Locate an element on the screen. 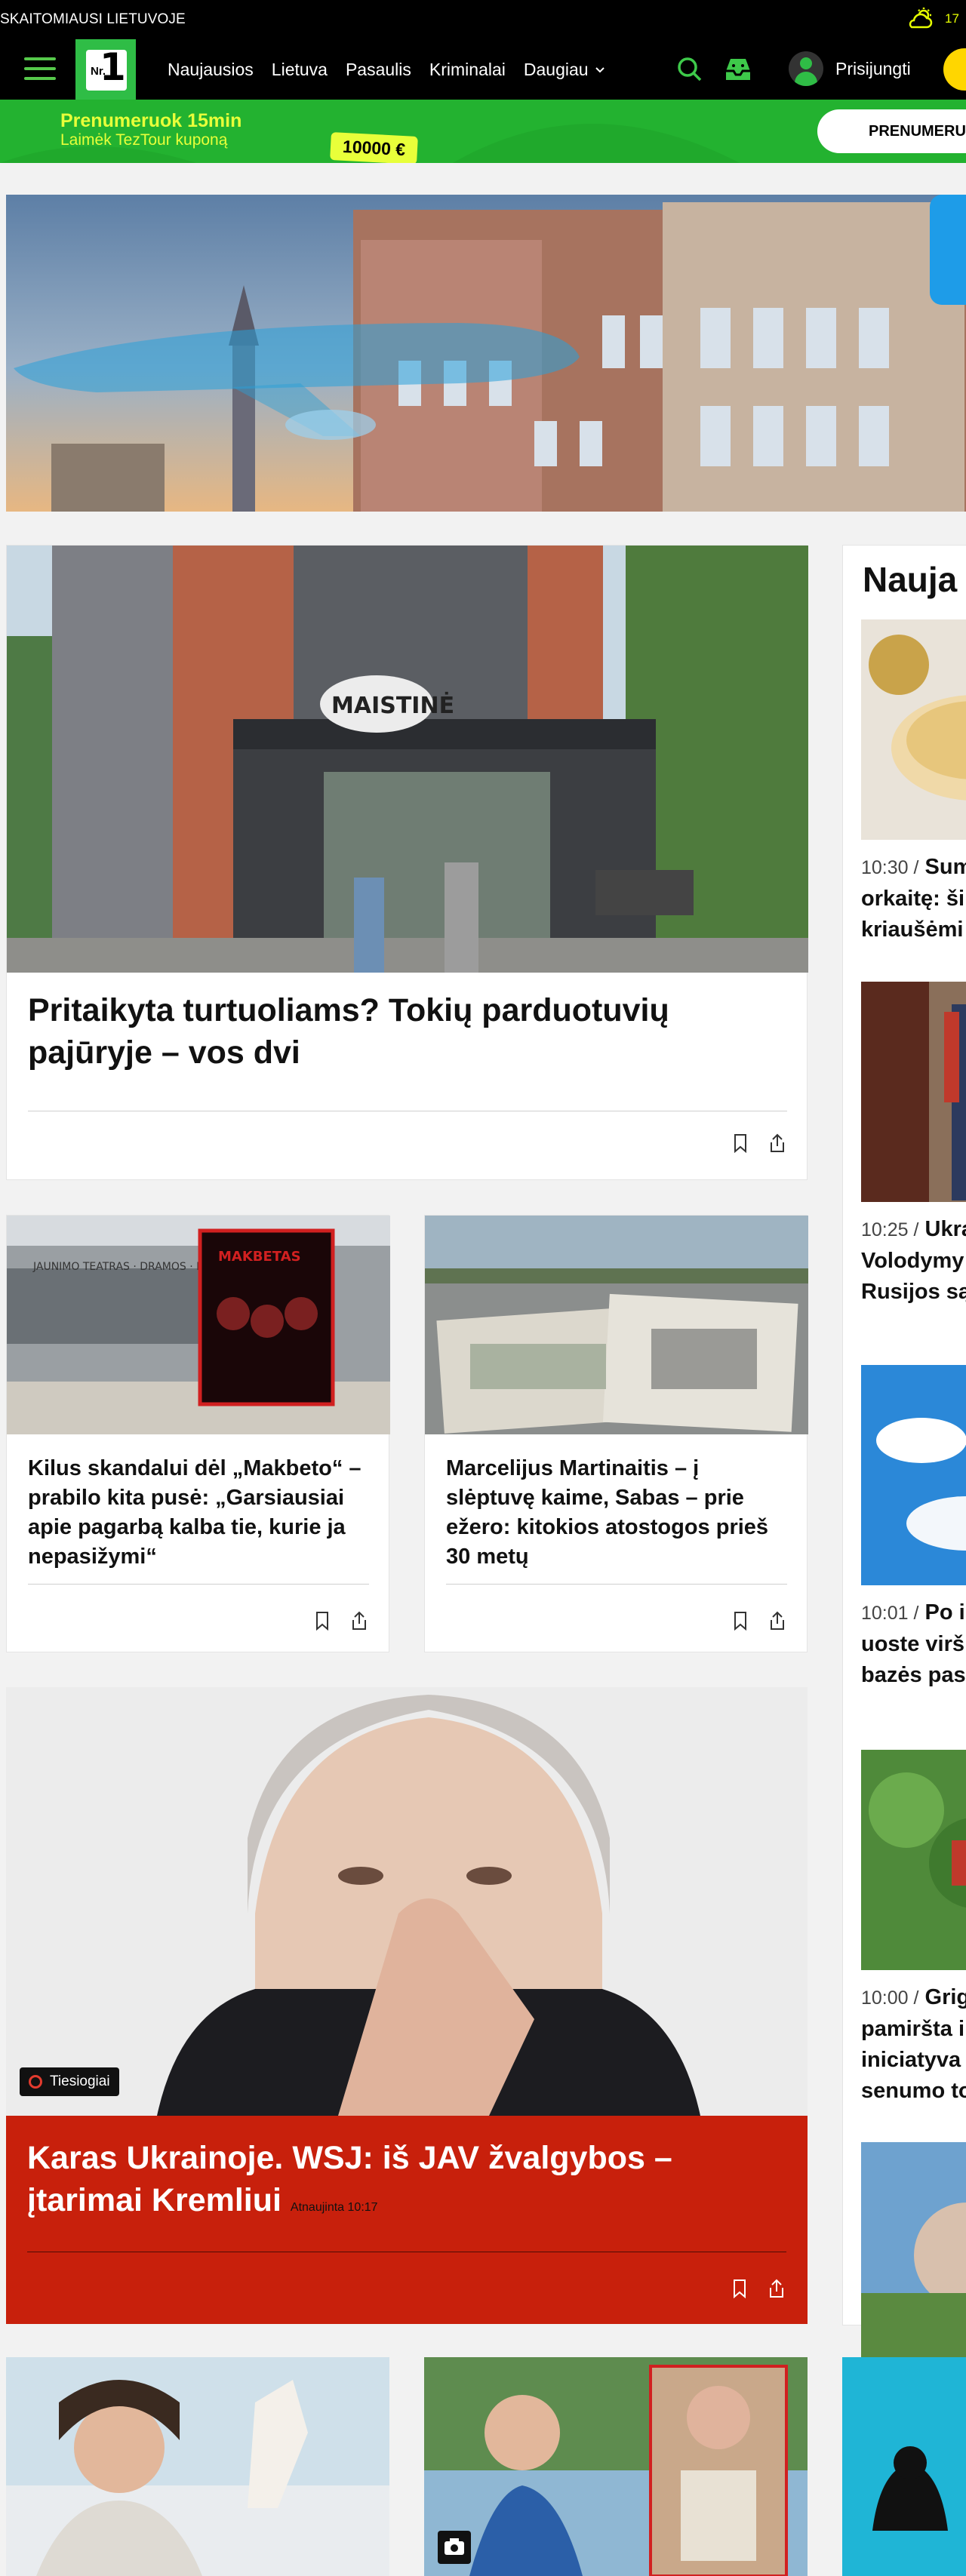 The height and width of the screenshot is (2576, 966). svg-text: MAISTINĖ is located at coordinates (392, 705).